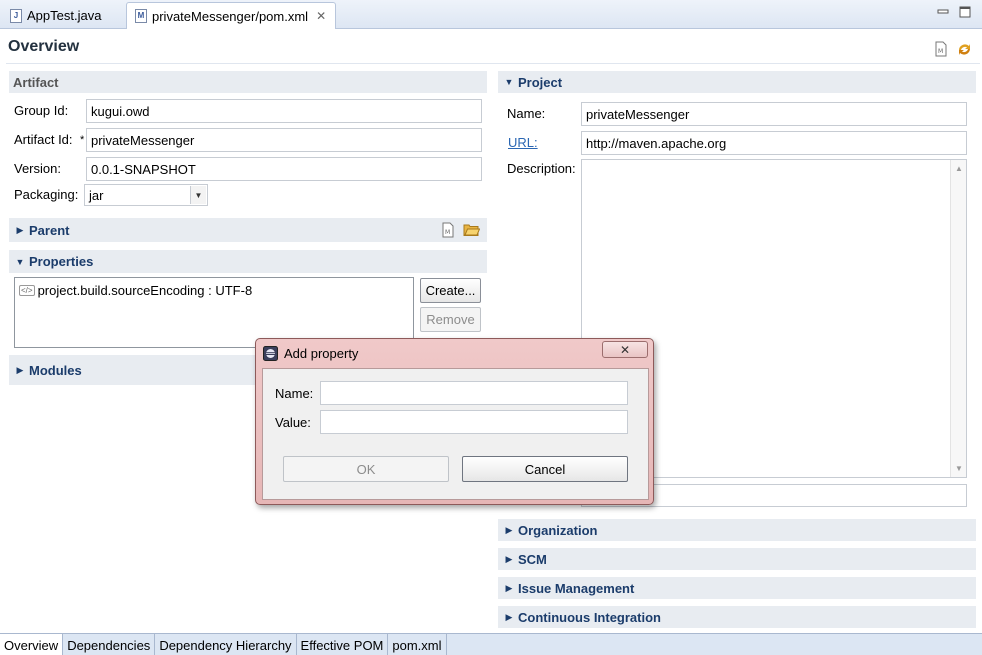 Image resolution: width=982 pixels, height=655 pixels. I want to click on parent-header-label: Parent, so click(49, 230).